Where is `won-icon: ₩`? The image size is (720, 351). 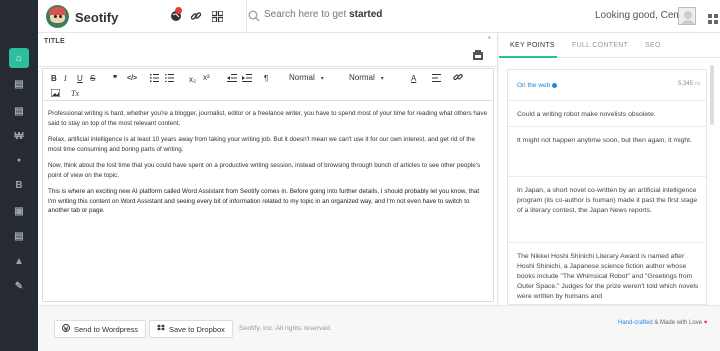
won-icon: ₩ is located at coordinates (19, 136).